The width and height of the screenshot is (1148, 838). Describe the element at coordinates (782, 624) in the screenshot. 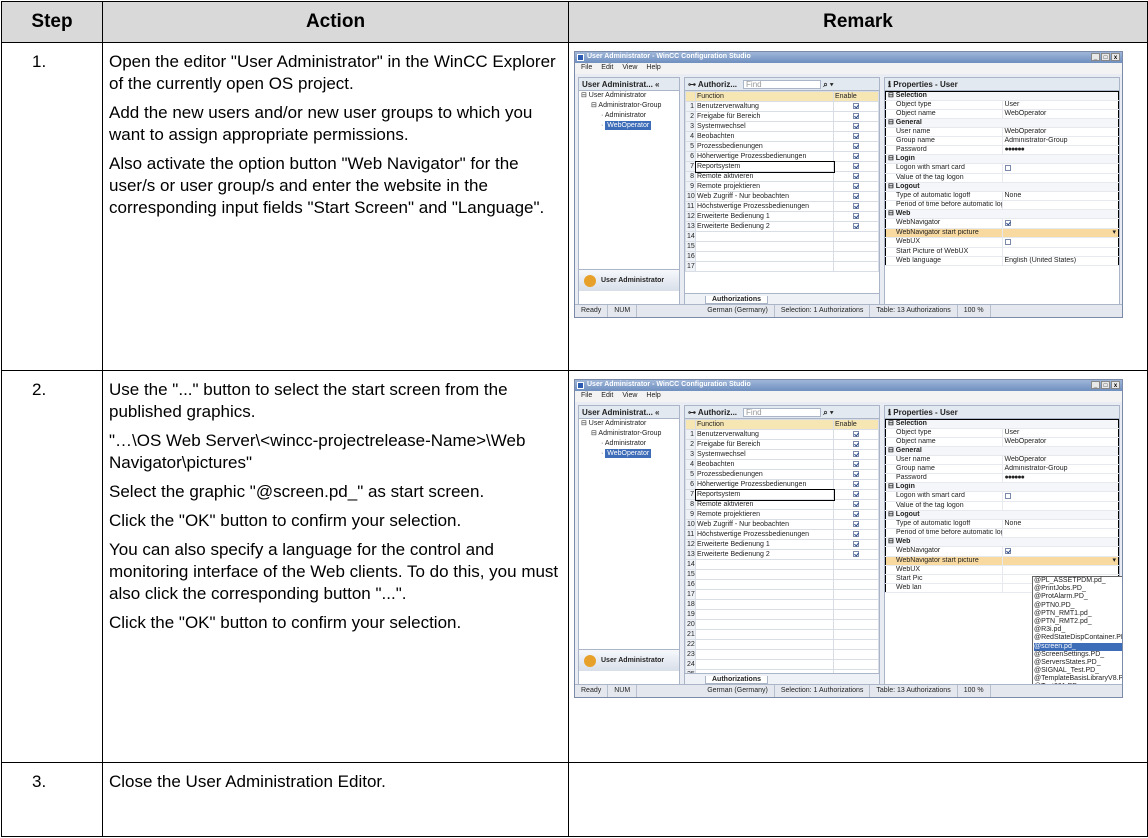

I see `table-row: 20` at that location.